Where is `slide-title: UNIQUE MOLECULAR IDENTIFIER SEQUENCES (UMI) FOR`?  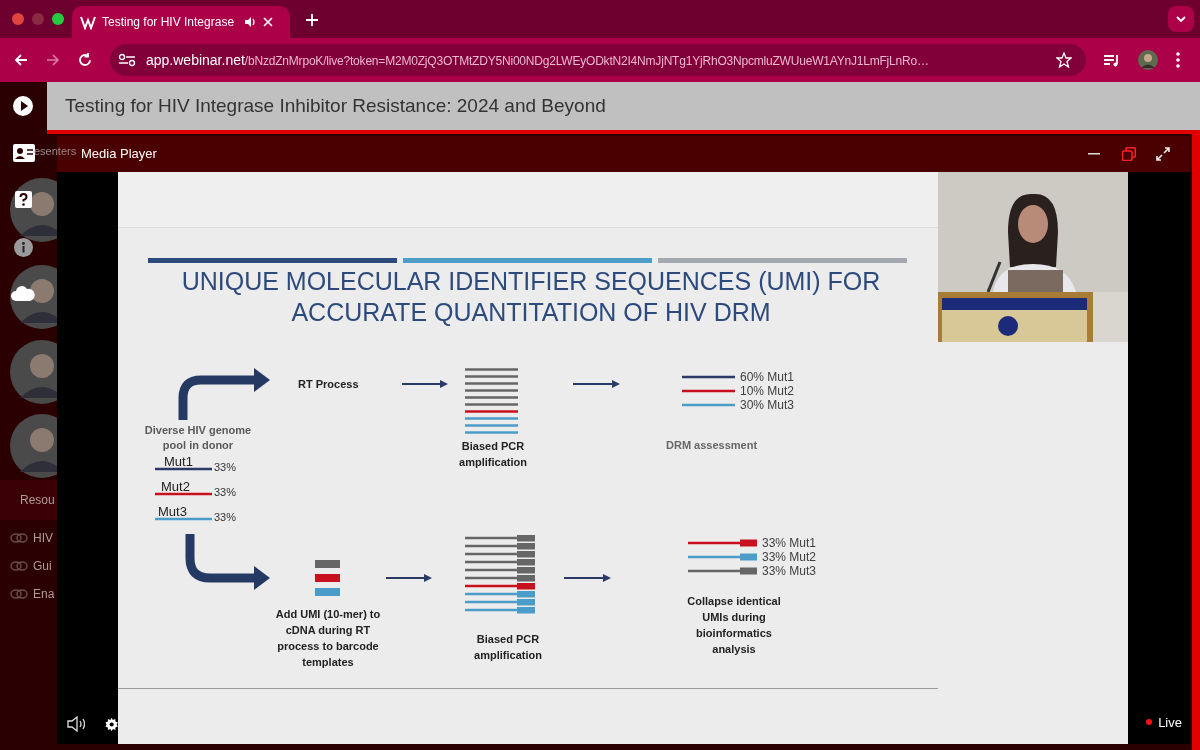
slide-title: UNIQUE MOLECULAR IDENTIFIER SEQUENCES (UMI) FOR is located at coordinates (531, 281).